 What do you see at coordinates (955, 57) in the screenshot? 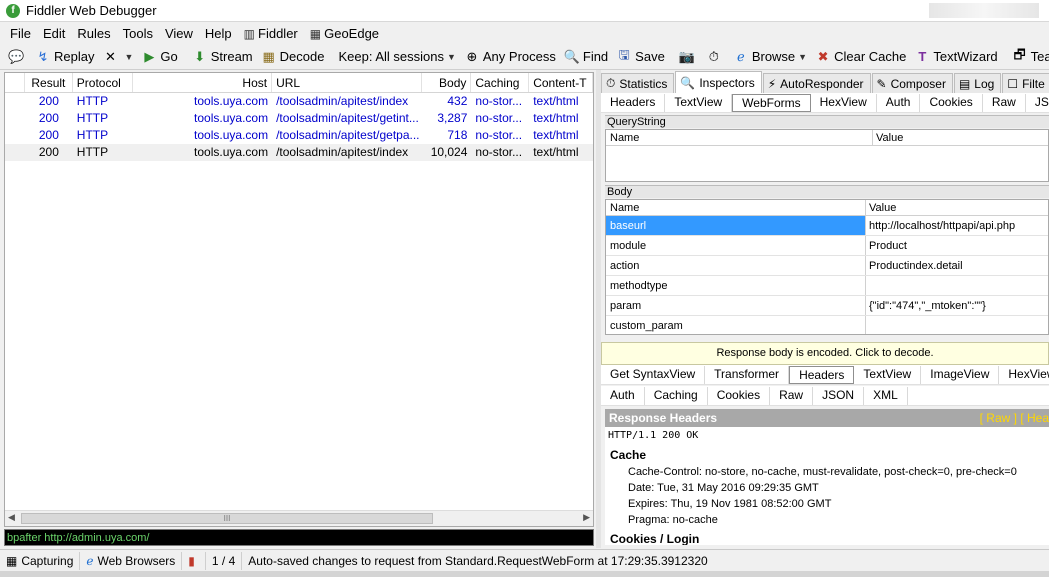
I see `textwizard-button: T TextWizard` at bounding box center [955, 57].